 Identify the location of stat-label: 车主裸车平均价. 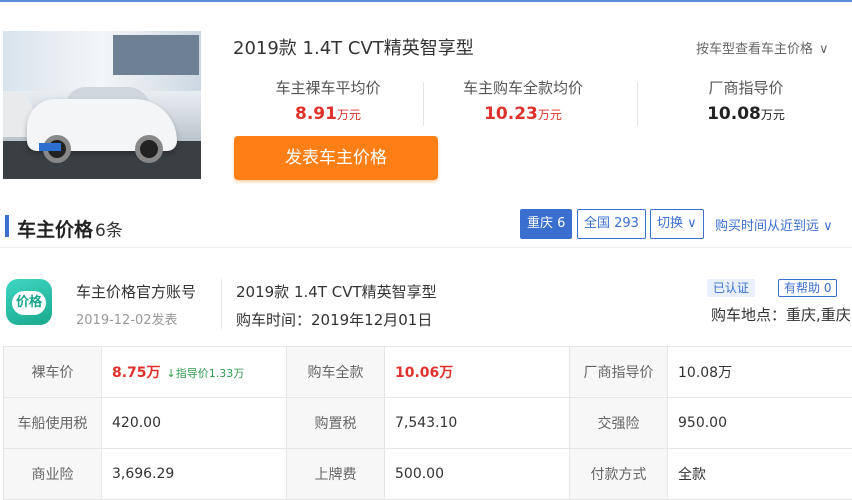
(328, 88).